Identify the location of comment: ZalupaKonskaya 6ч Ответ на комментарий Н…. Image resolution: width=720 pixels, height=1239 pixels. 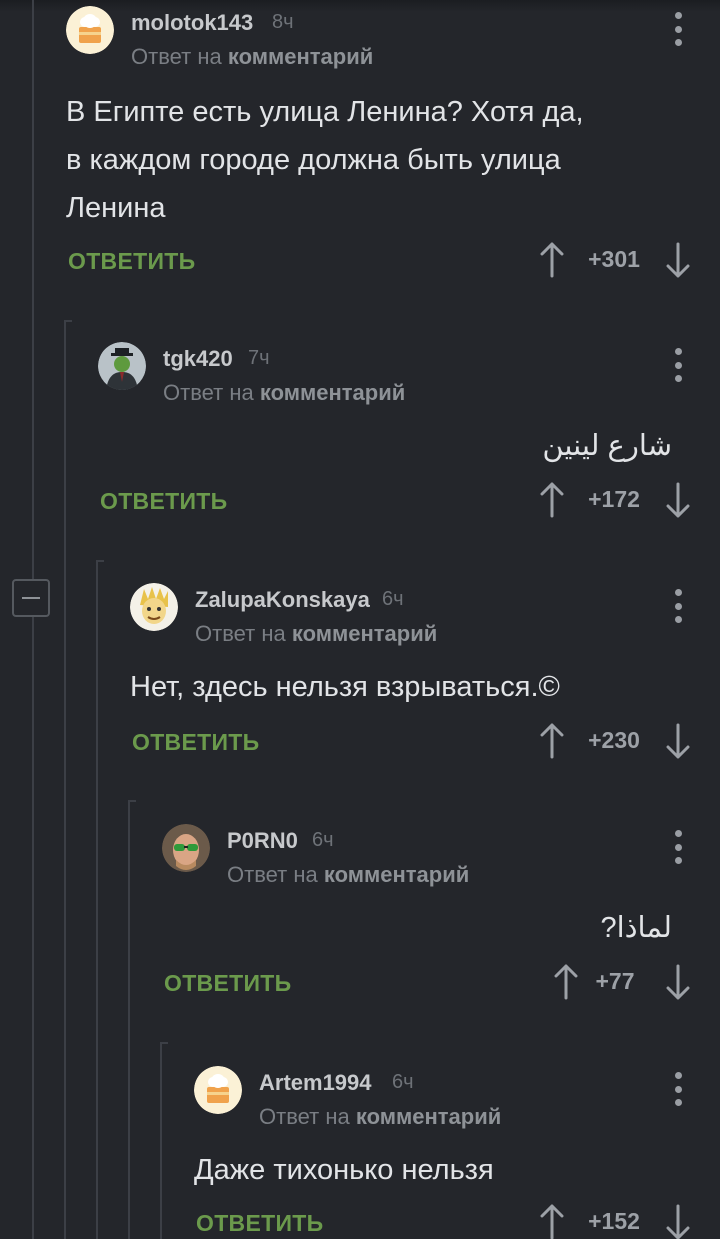
(418, 678).